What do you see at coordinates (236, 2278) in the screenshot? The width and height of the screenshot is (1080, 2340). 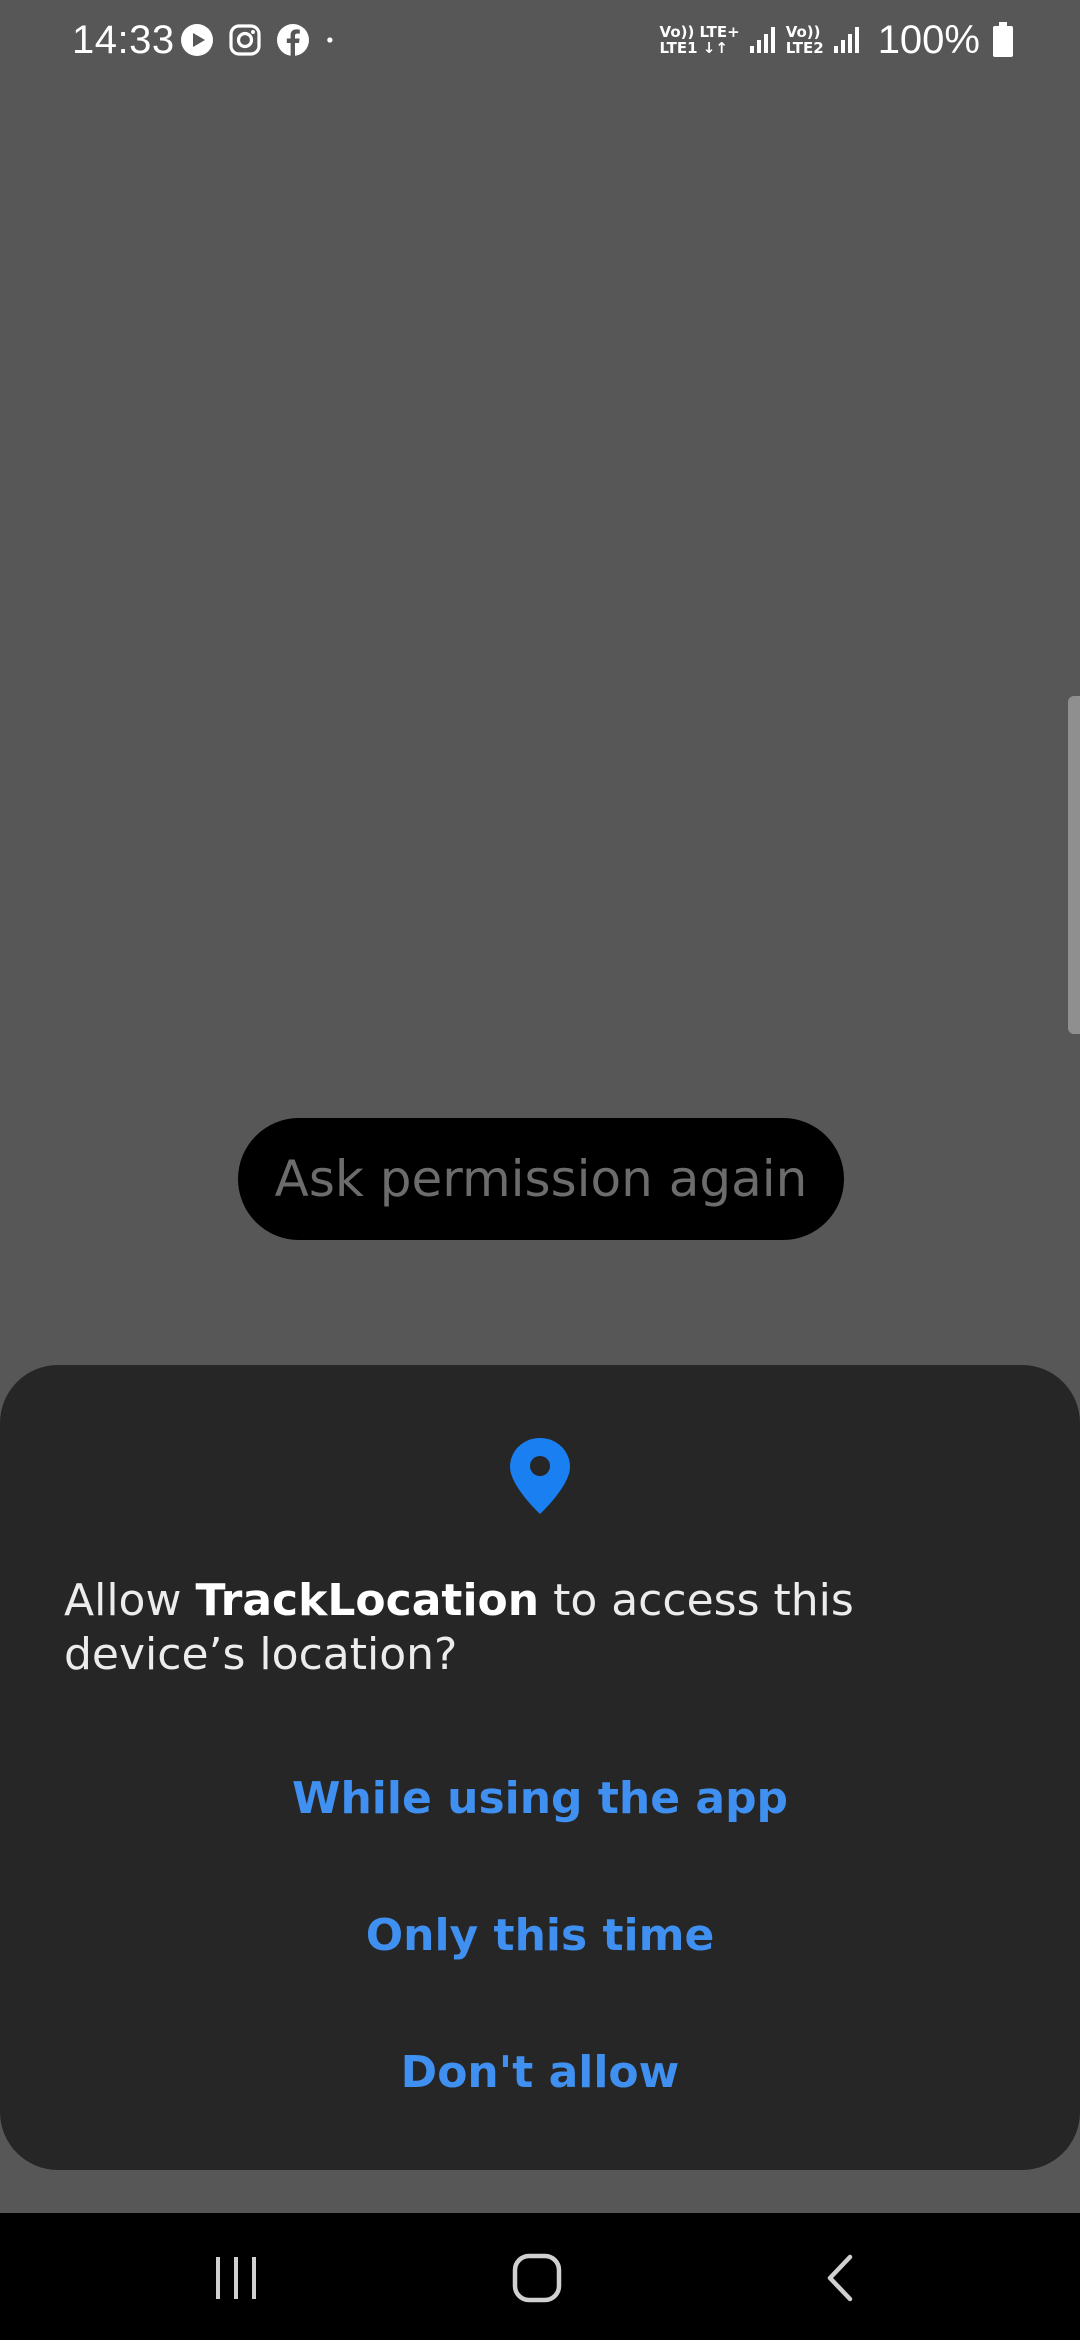 I see `recents-icon` at bounding box center [236, 2278].